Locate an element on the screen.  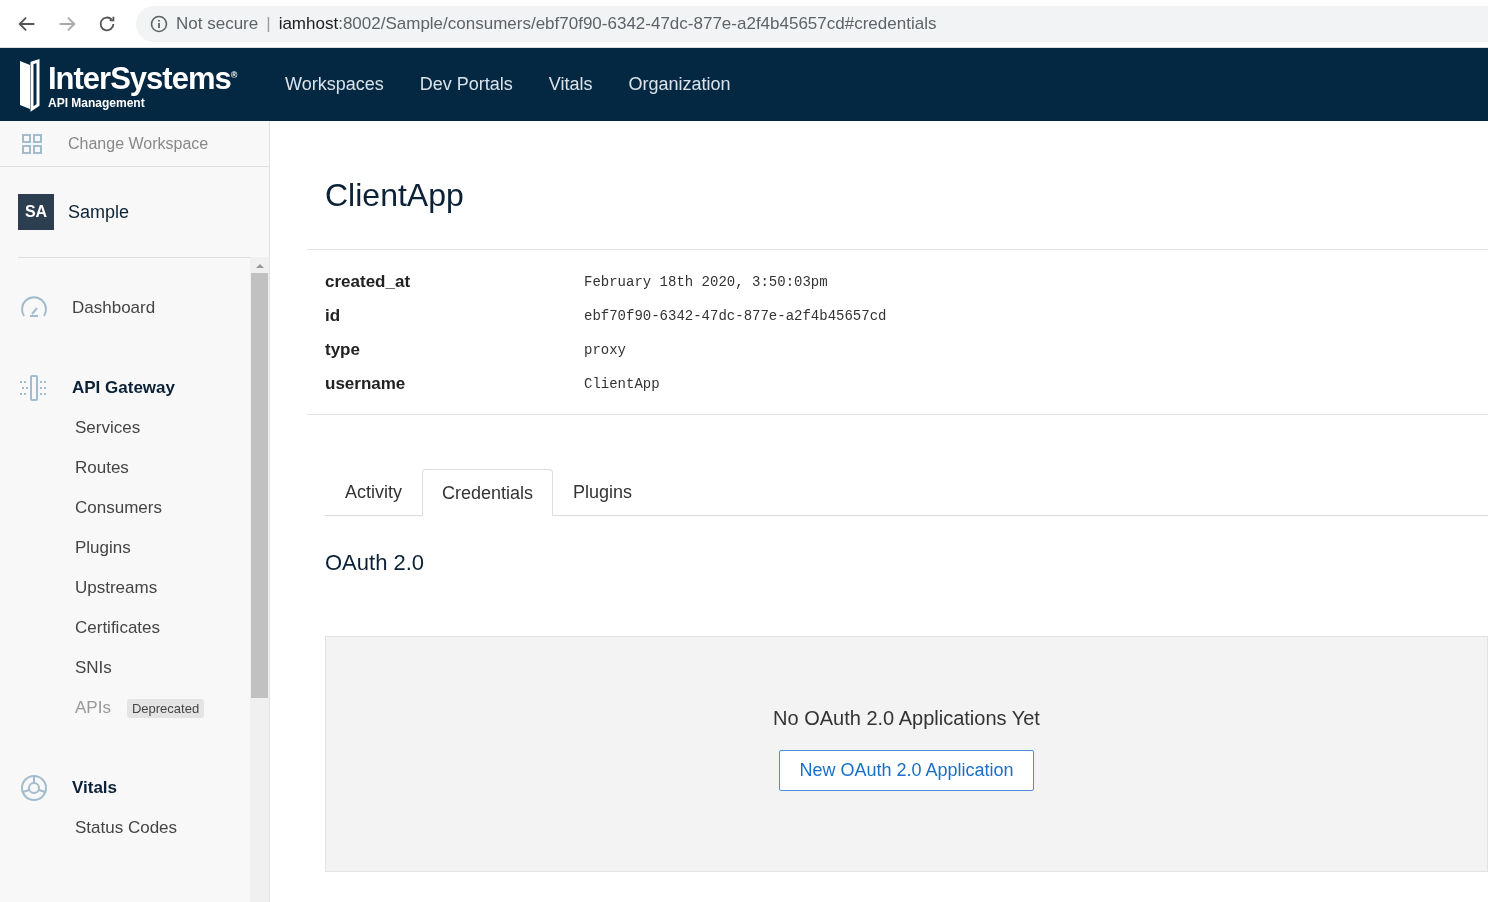
logo-text: InterSystems$^{®}$ is located at coordinates (142, 78).